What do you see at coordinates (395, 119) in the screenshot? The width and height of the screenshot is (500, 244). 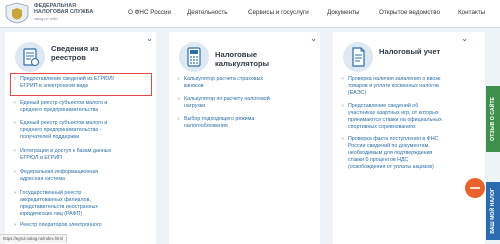 I see `item-line: принимаются ставки на официальных` at bounding box center [395, 119].